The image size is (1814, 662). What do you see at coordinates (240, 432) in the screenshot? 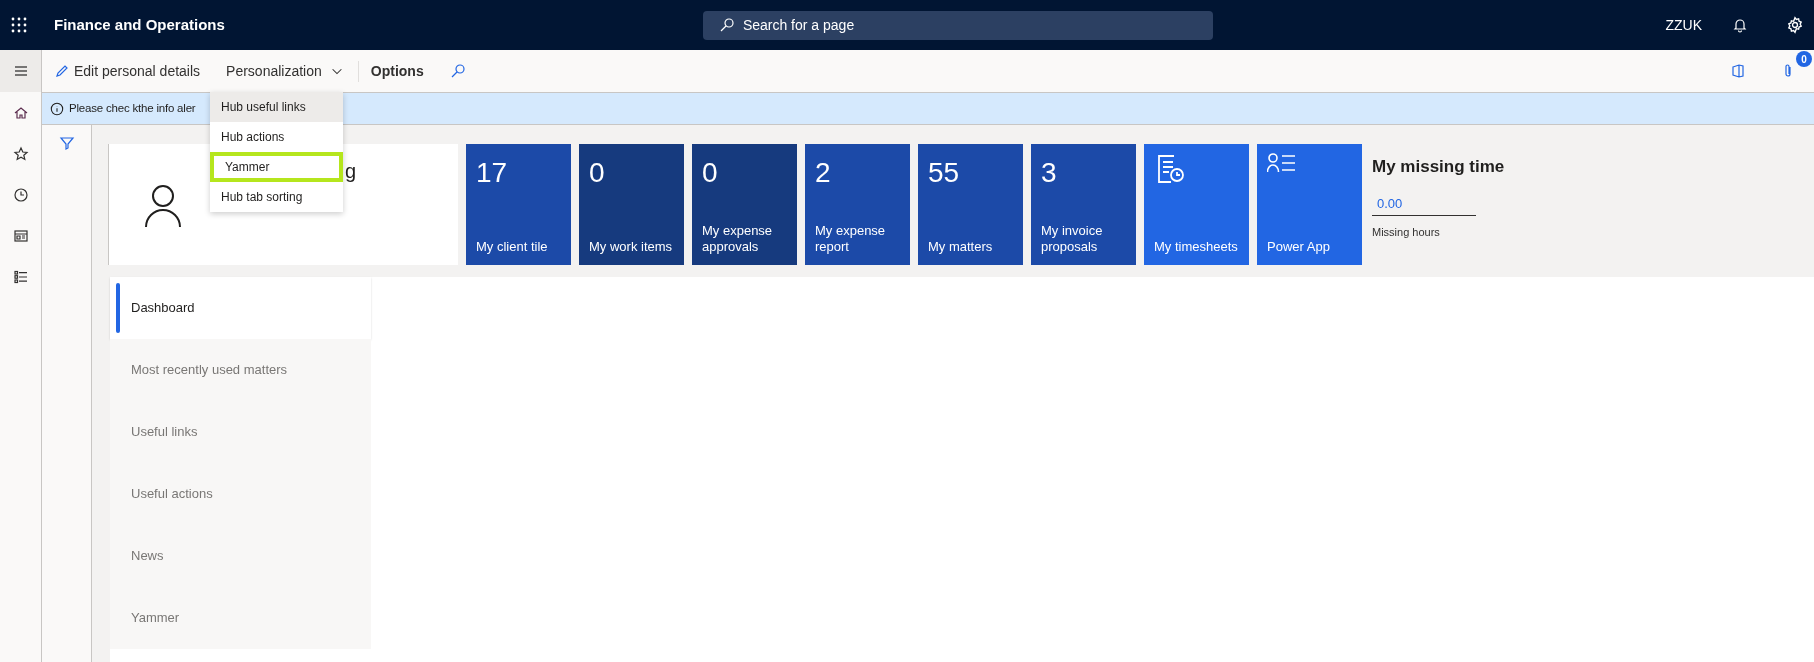
I see `hub-tab: Useful links` at bounding box center [240, 432].